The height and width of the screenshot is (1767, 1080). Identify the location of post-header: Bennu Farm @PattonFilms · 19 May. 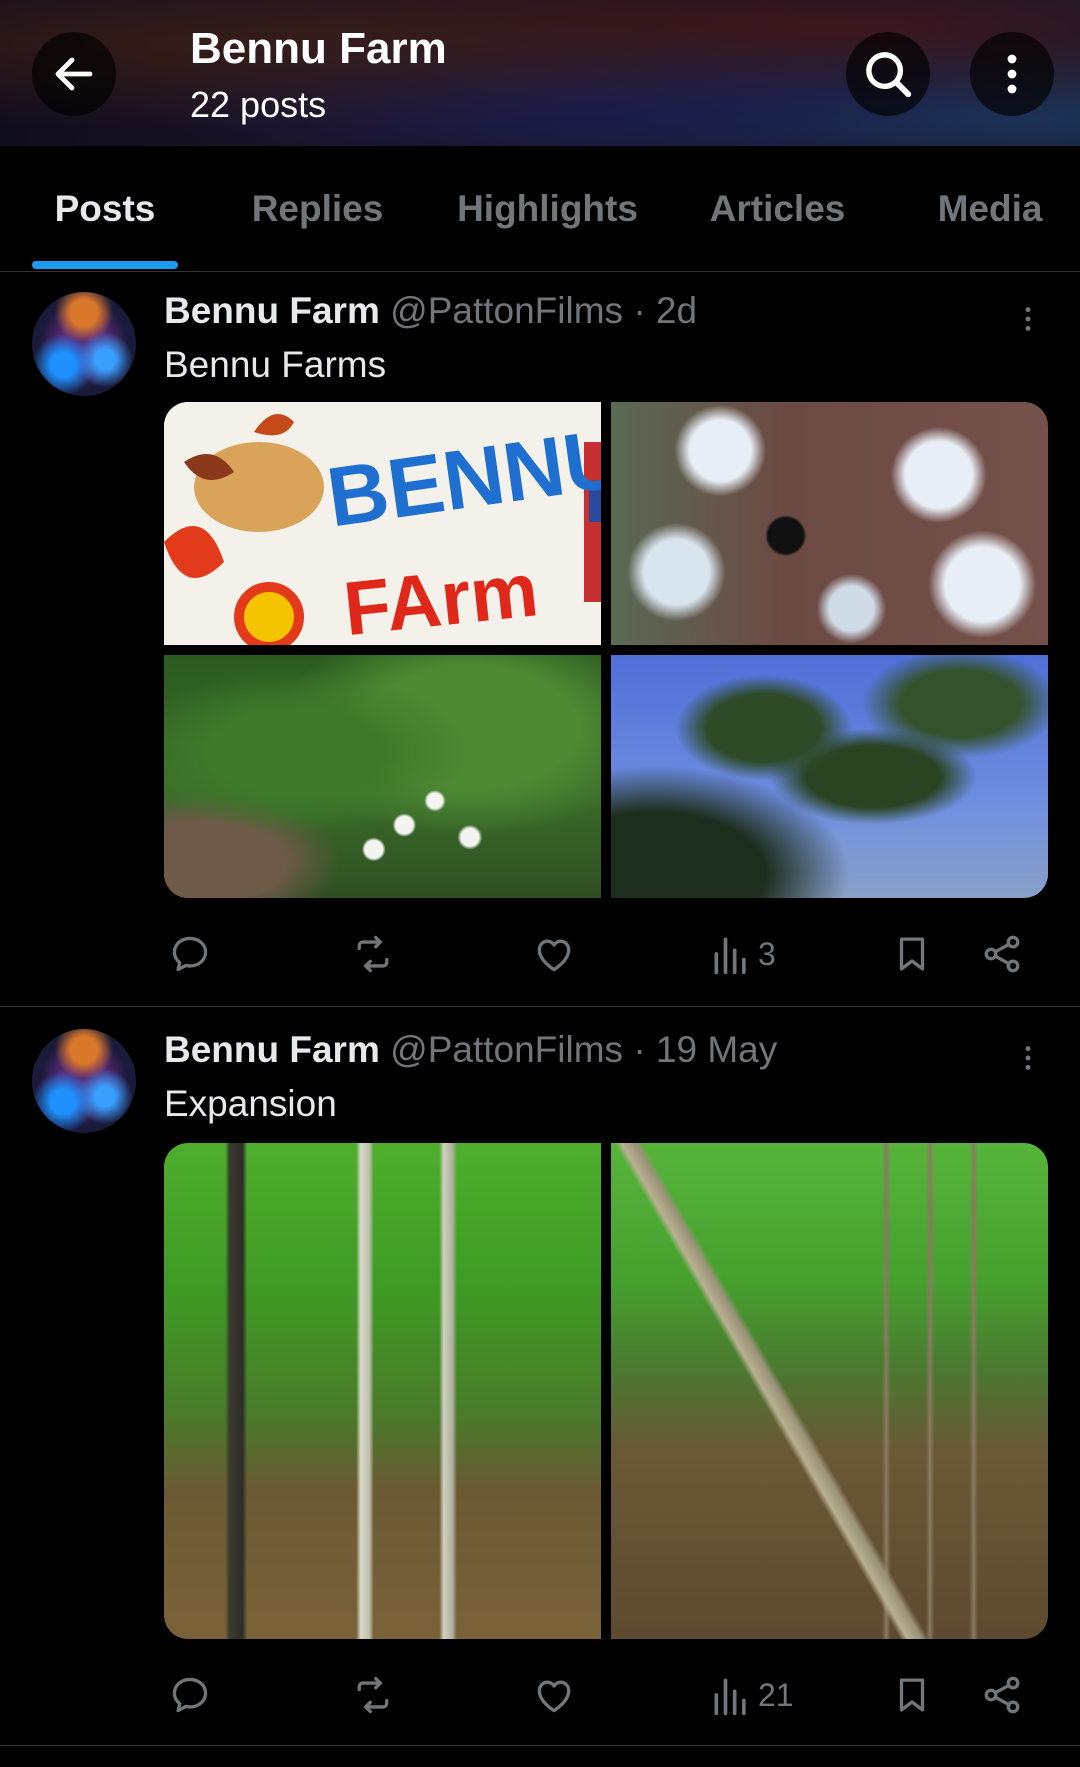
(470, 1050).